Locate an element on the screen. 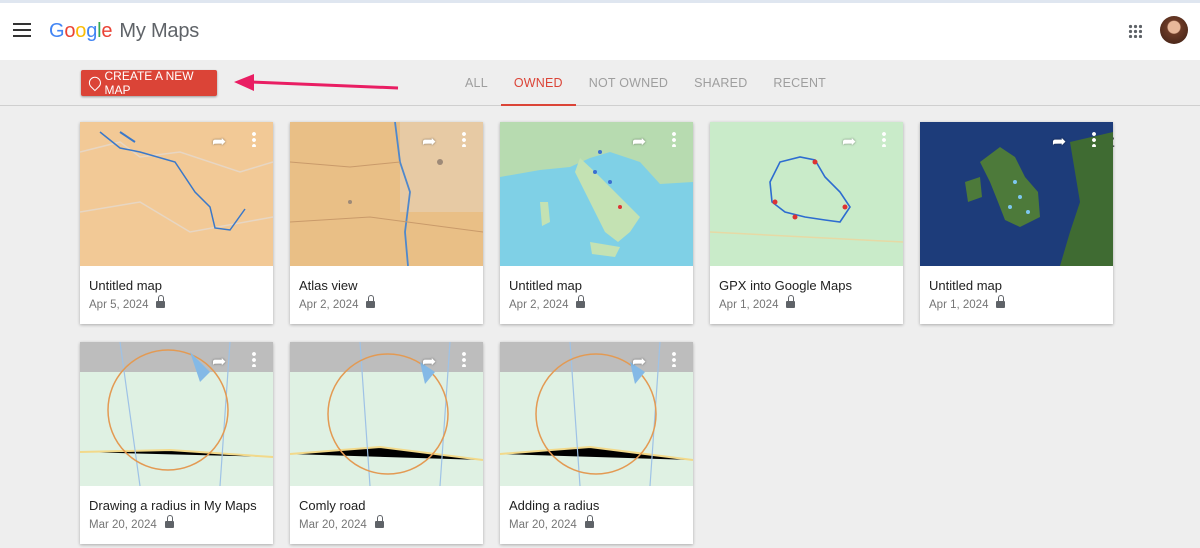  tab-bar: ALL OWNED NOT OWNED SHARED RECENT is located at coordinates (645, 83).